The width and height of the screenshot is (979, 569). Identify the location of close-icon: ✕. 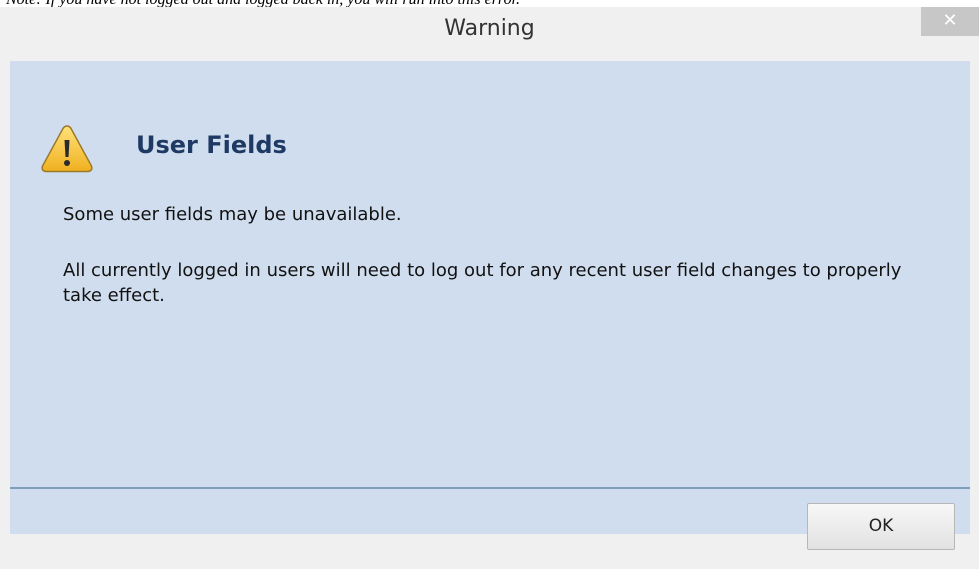
(950, 20).